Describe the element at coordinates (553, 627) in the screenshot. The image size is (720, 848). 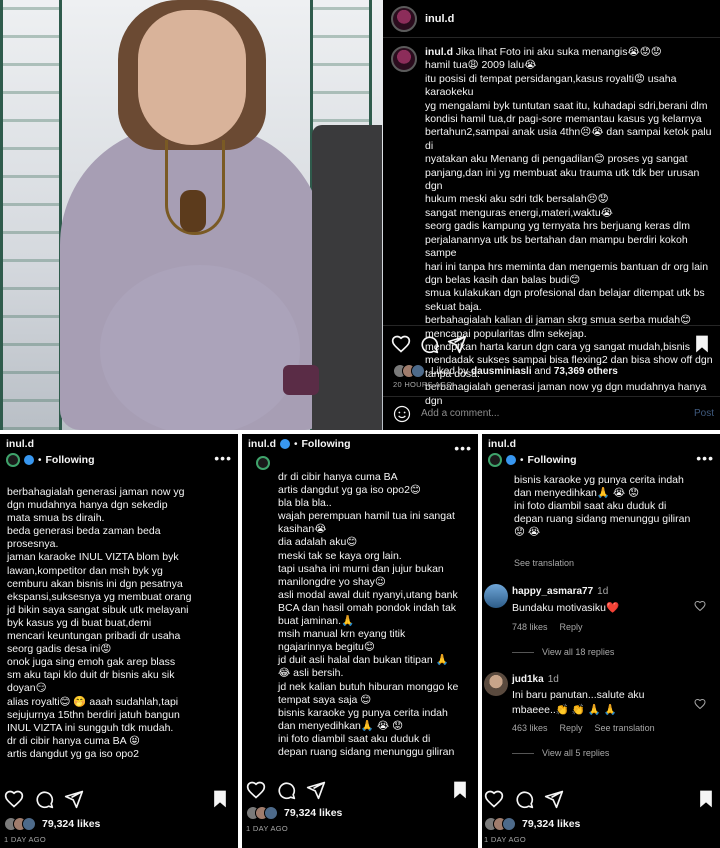
I see `comment-meta: 748 likes Reply` at that location.